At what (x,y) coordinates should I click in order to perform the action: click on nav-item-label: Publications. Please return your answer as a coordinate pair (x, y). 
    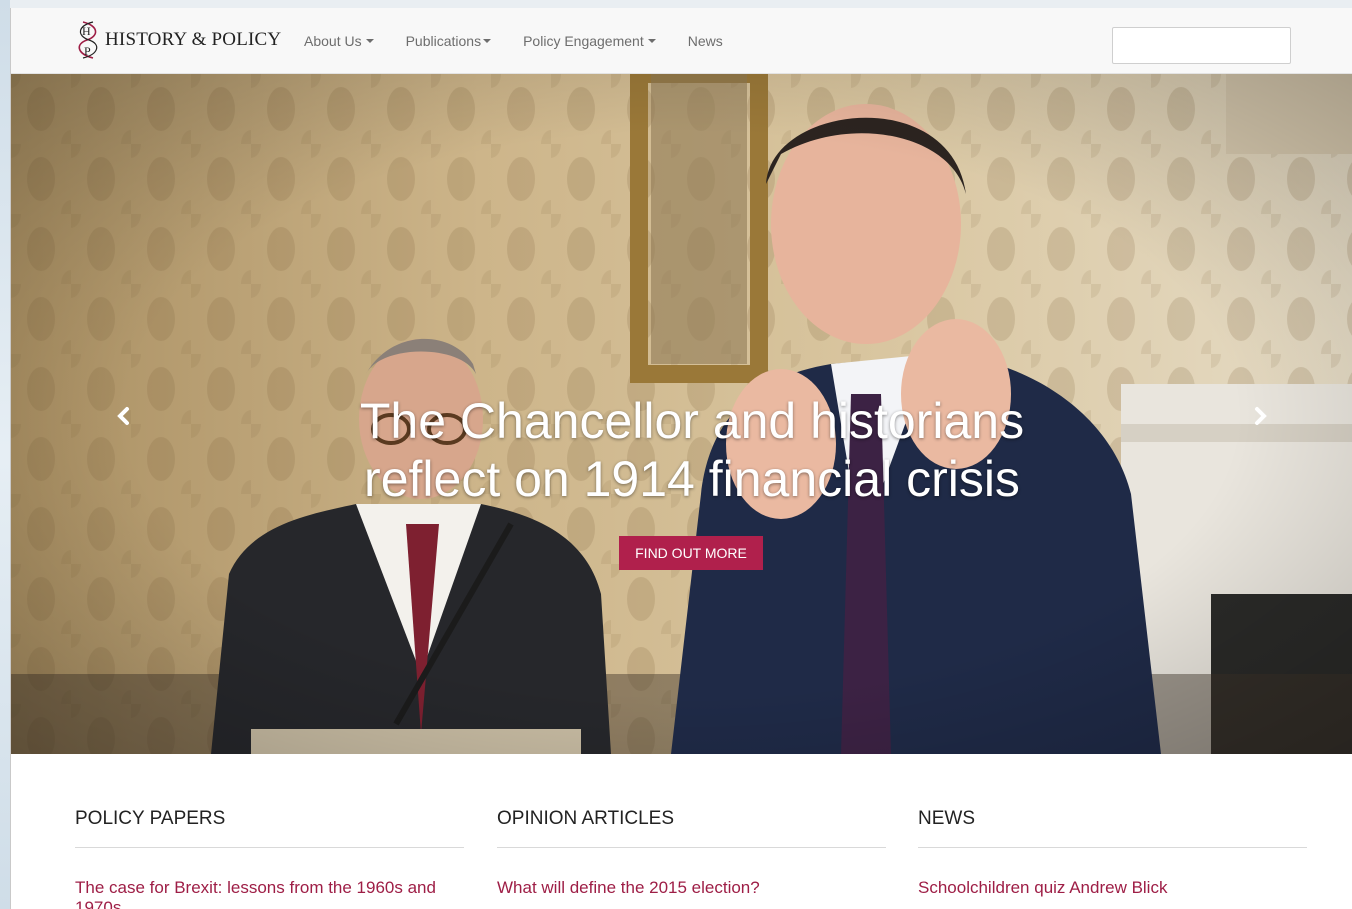
    Looking at the image, I should click on (443, 41).